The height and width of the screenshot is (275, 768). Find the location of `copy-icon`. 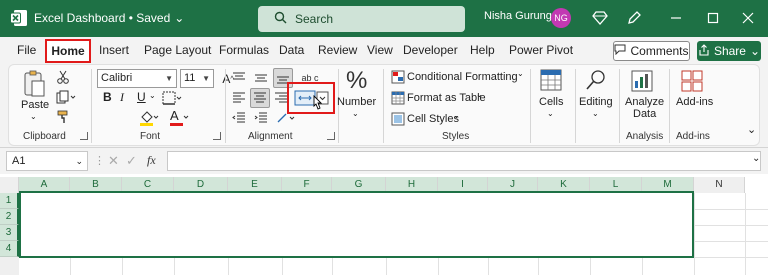

copy-icon is located at coordinates (66, 97).